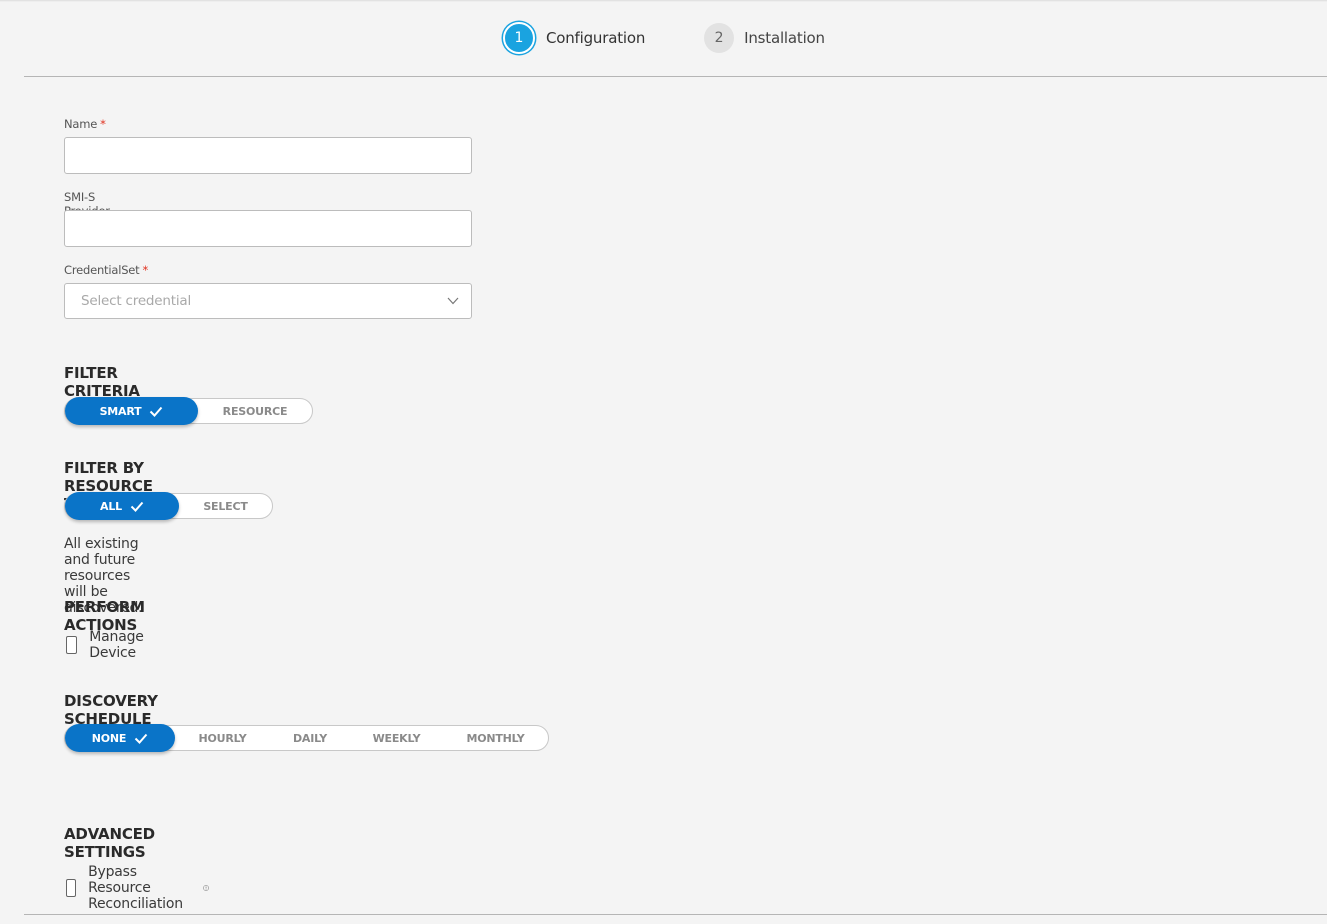 The height and width of the screenshot is (924, 1327). I want to click on filter-criteria-toggle: SMART RESOURCE, so click(188, 411).